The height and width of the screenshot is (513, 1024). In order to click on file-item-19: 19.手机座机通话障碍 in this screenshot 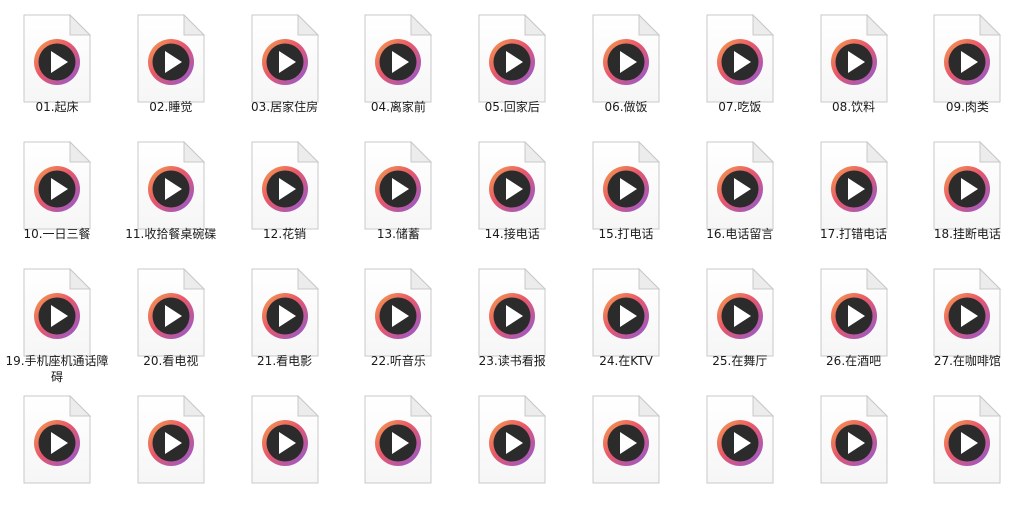, I will do `click(57, 319)`.